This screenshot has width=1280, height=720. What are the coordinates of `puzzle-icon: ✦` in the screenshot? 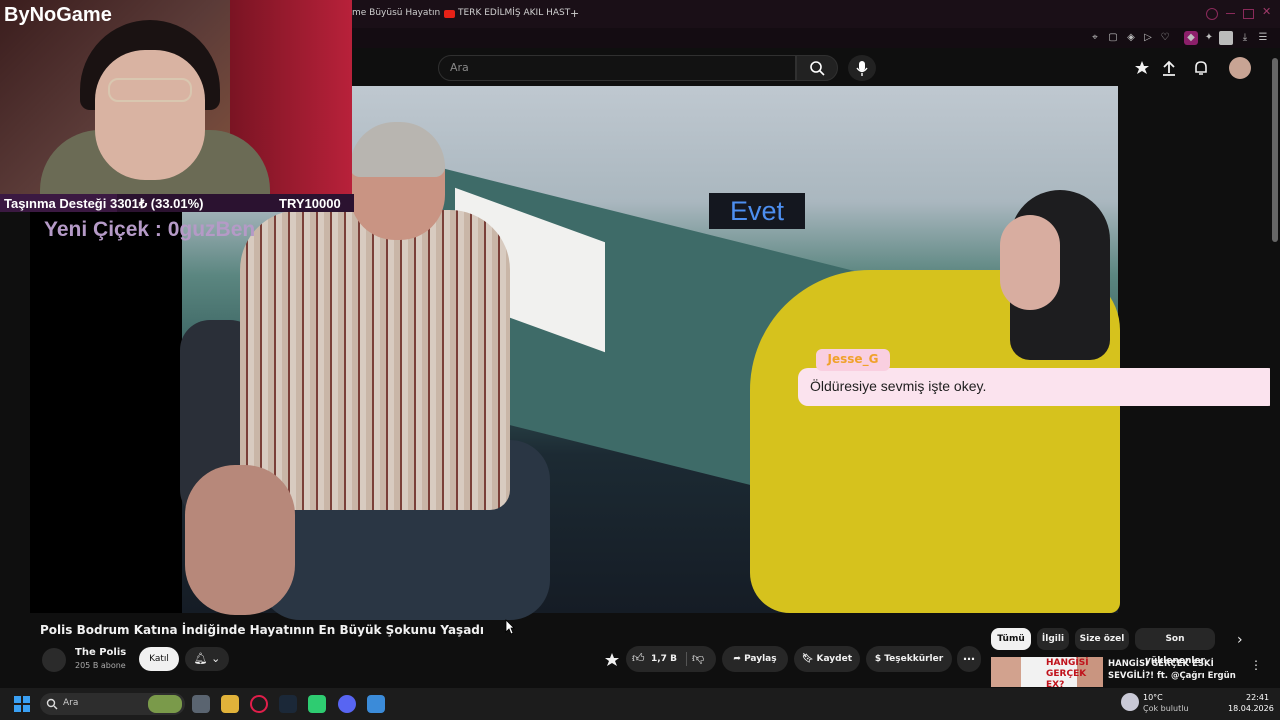 It's located at (1209, 38).